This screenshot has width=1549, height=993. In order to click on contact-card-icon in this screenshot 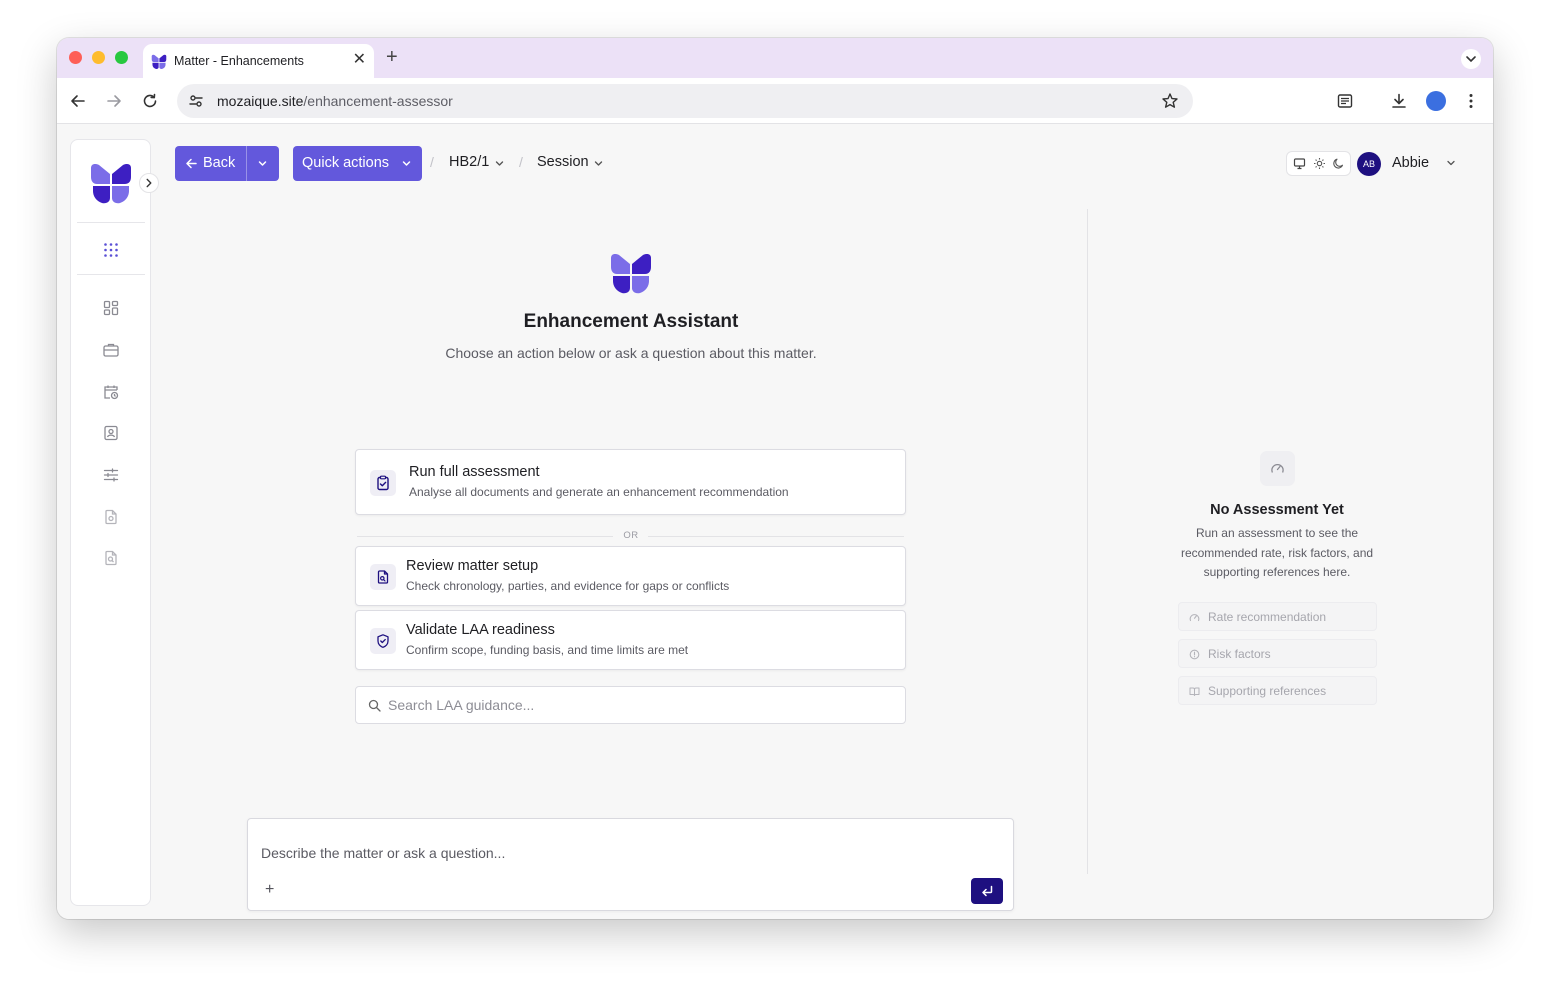, I will do `click(111, 433)`.